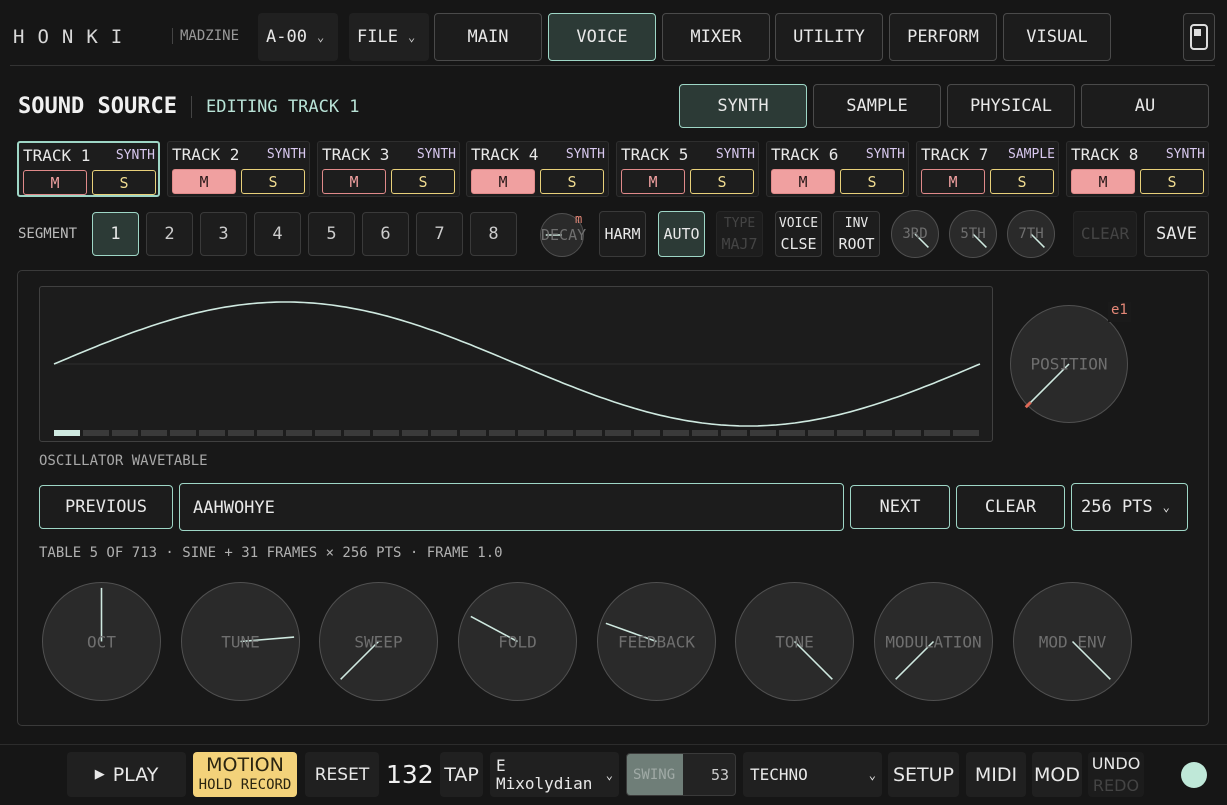 The height and width of the screenshot is (805, 1227). What do you see at coordinates (245, 774) in the screenshot?
I see `motion-button: MOTION HOLD RECORD` at bounding box center [245, 774].